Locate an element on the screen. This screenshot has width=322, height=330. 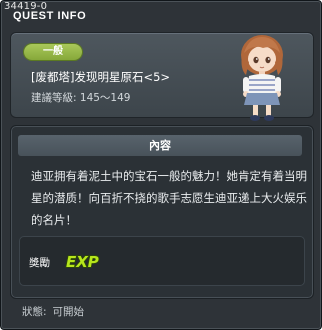
window-title: QUEST INFO is located at coordinates (50, 16).